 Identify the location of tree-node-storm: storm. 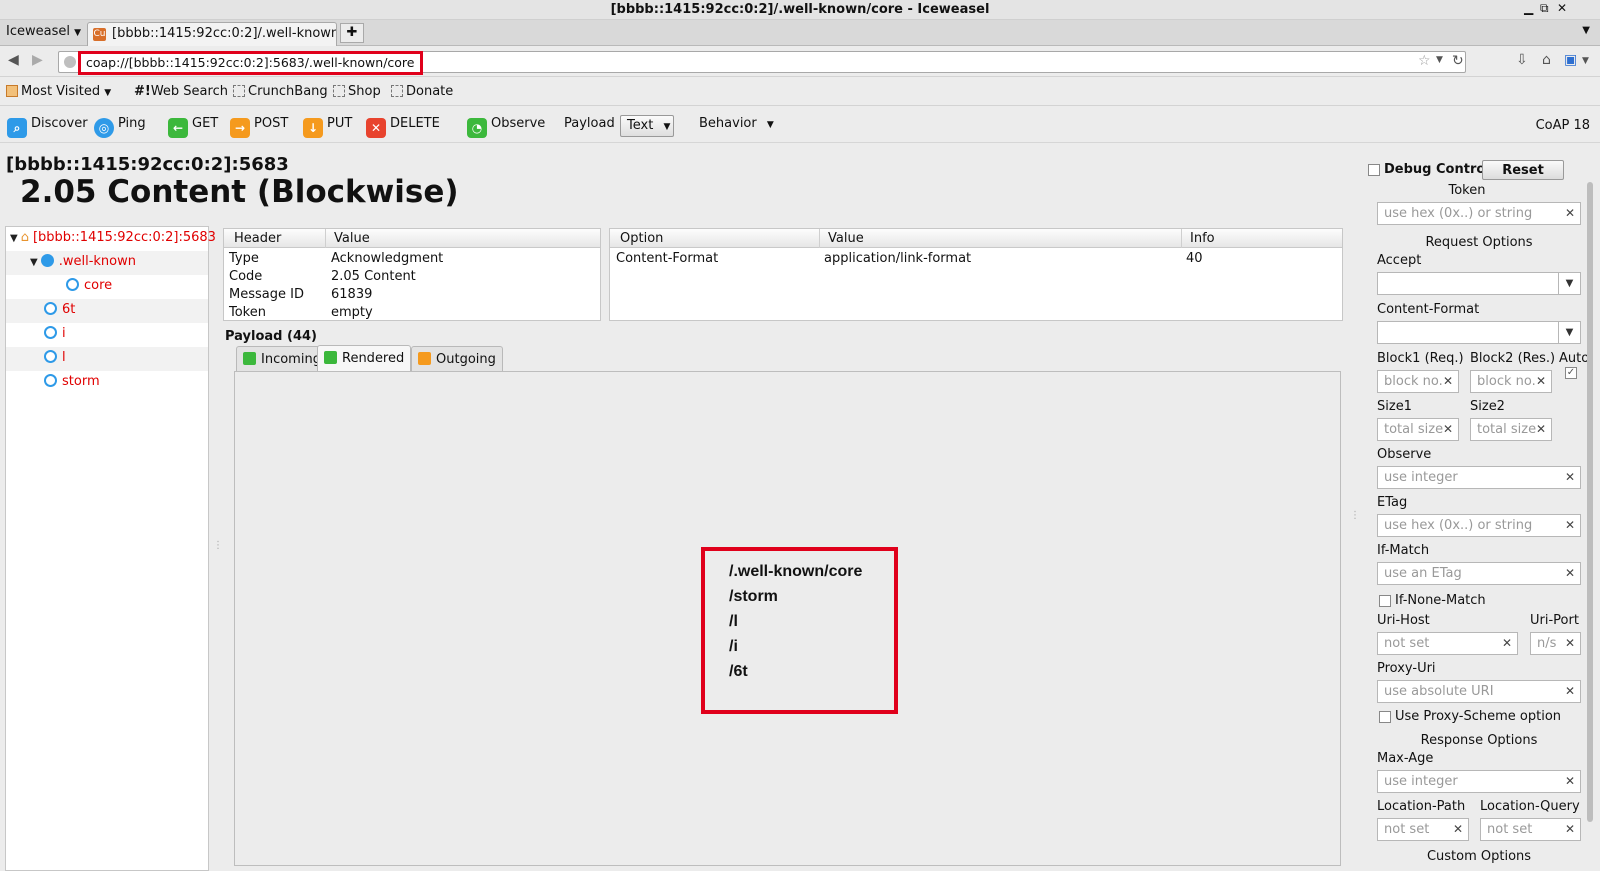
(107, 383).